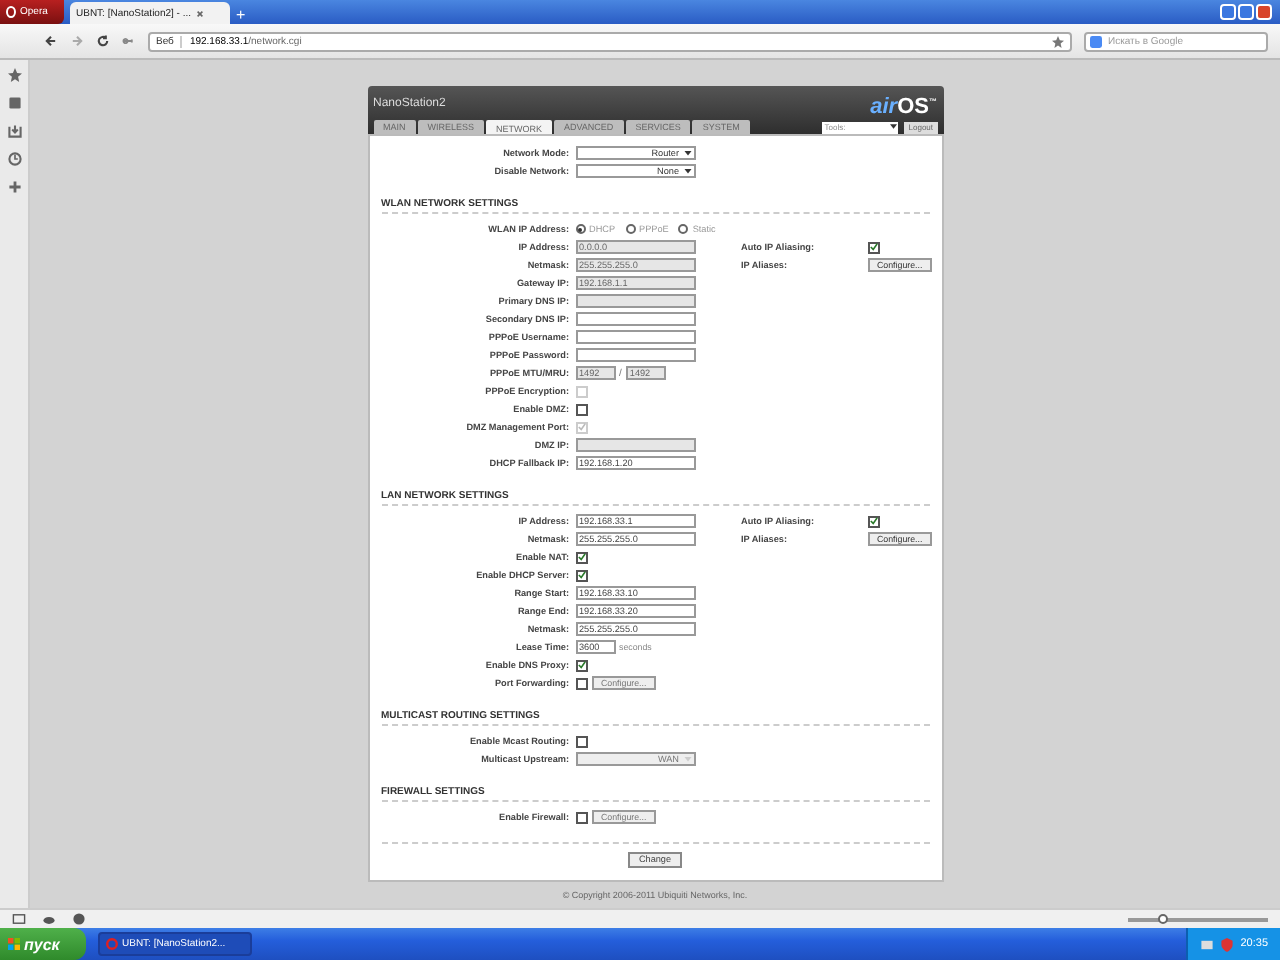 This screenshot has height=960, width=1280. Describe the element at coordinates (1264, 12) in the screenshot. I see `close-button` at that location.